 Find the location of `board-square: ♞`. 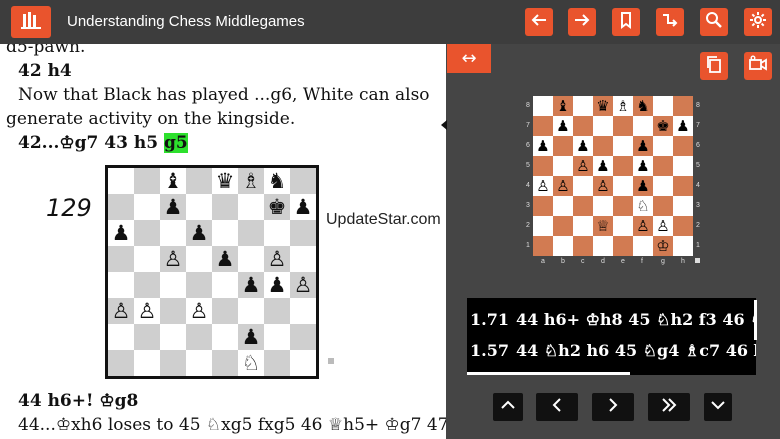

board-square: ♞ is located at coordinates (277, 181).